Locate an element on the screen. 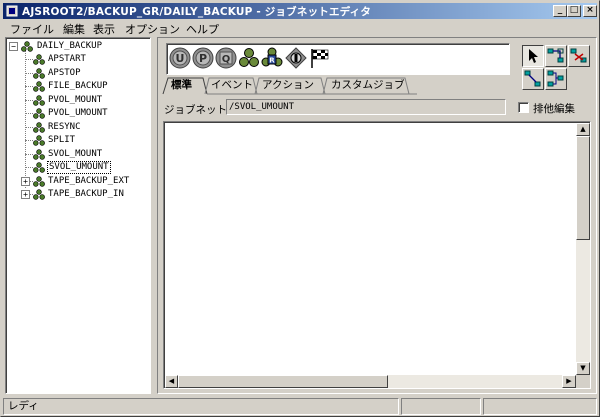 The height and width of the screenshot is (417, 600). scroll-up-button: ▲ is located at coordinates (583, 129).